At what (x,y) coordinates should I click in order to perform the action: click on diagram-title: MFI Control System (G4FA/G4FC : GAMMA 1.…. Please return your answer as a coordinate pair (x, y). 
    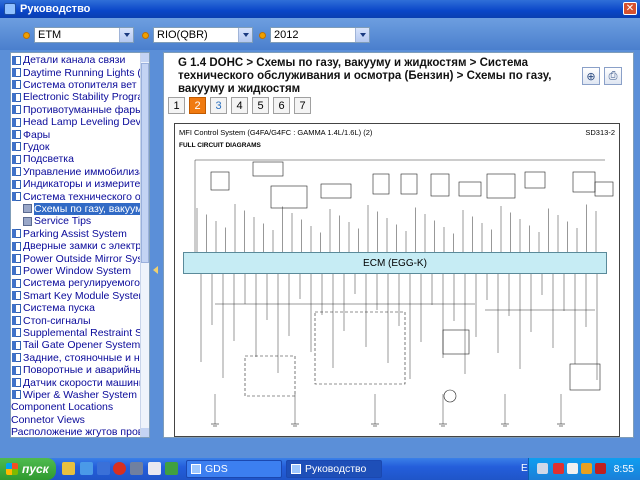
    Looking at the image, I should click on (276, 132).